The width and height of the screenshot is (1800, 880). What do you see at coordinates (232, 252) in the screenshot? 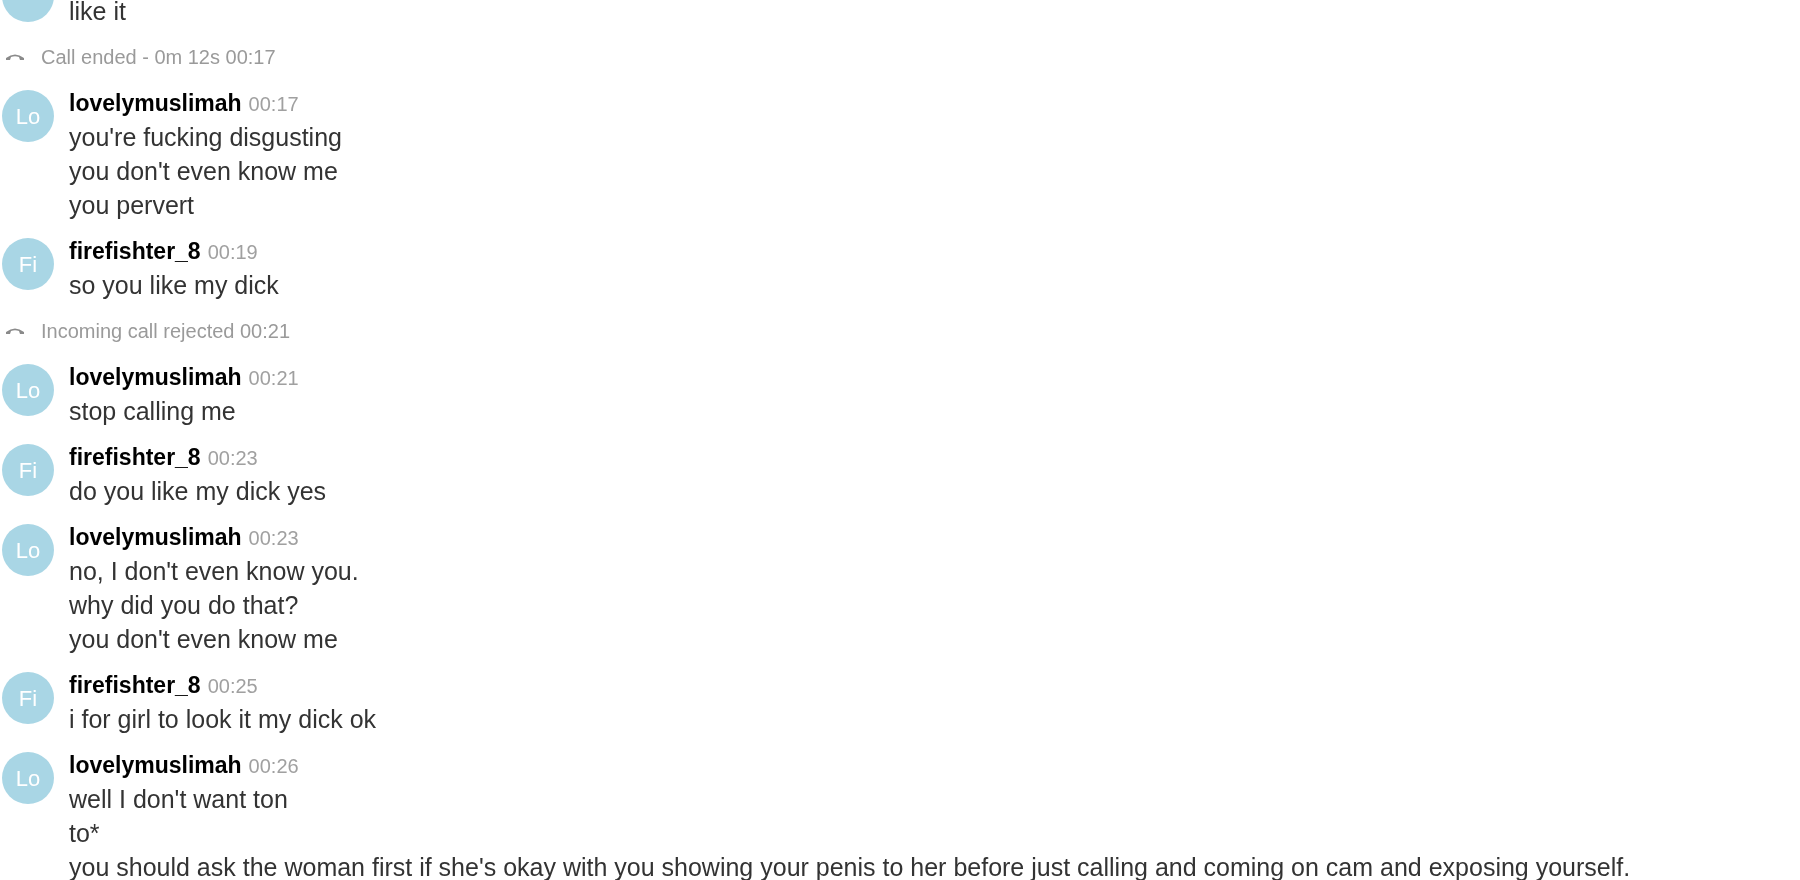
I see `timestamp: 00:19` at bounding box center [232, 252].